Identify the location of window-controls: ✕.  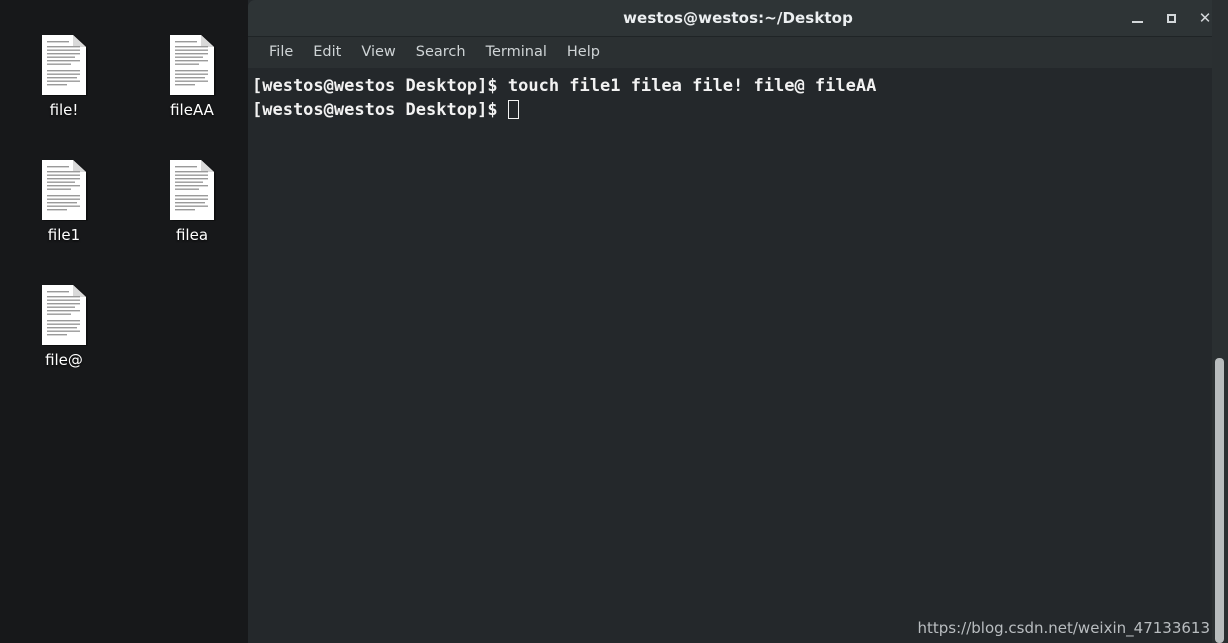
(1171, 18).